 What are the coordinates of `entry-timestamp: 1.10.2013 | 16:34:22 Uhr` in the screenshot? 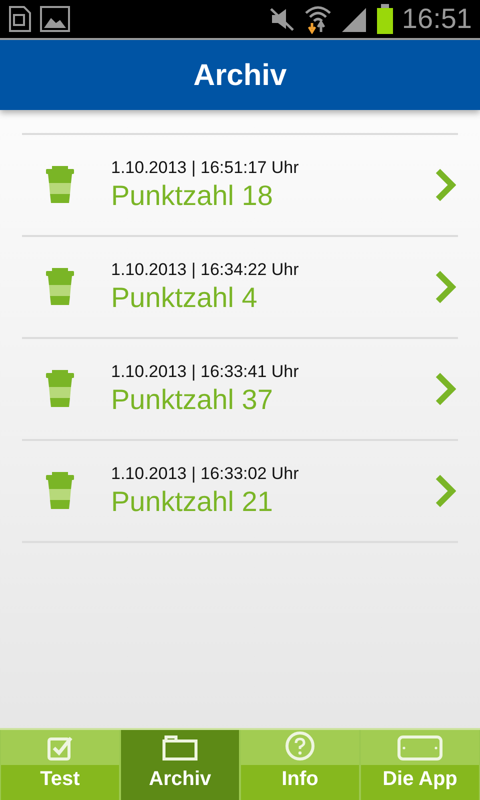 It's located at (205, 269).